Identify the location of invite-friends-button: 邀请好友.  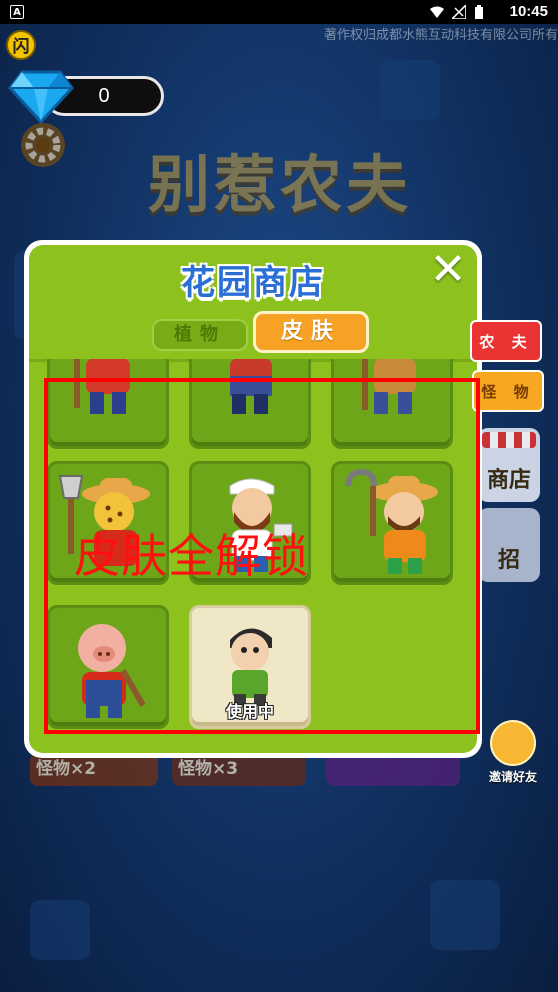
(513, 752).